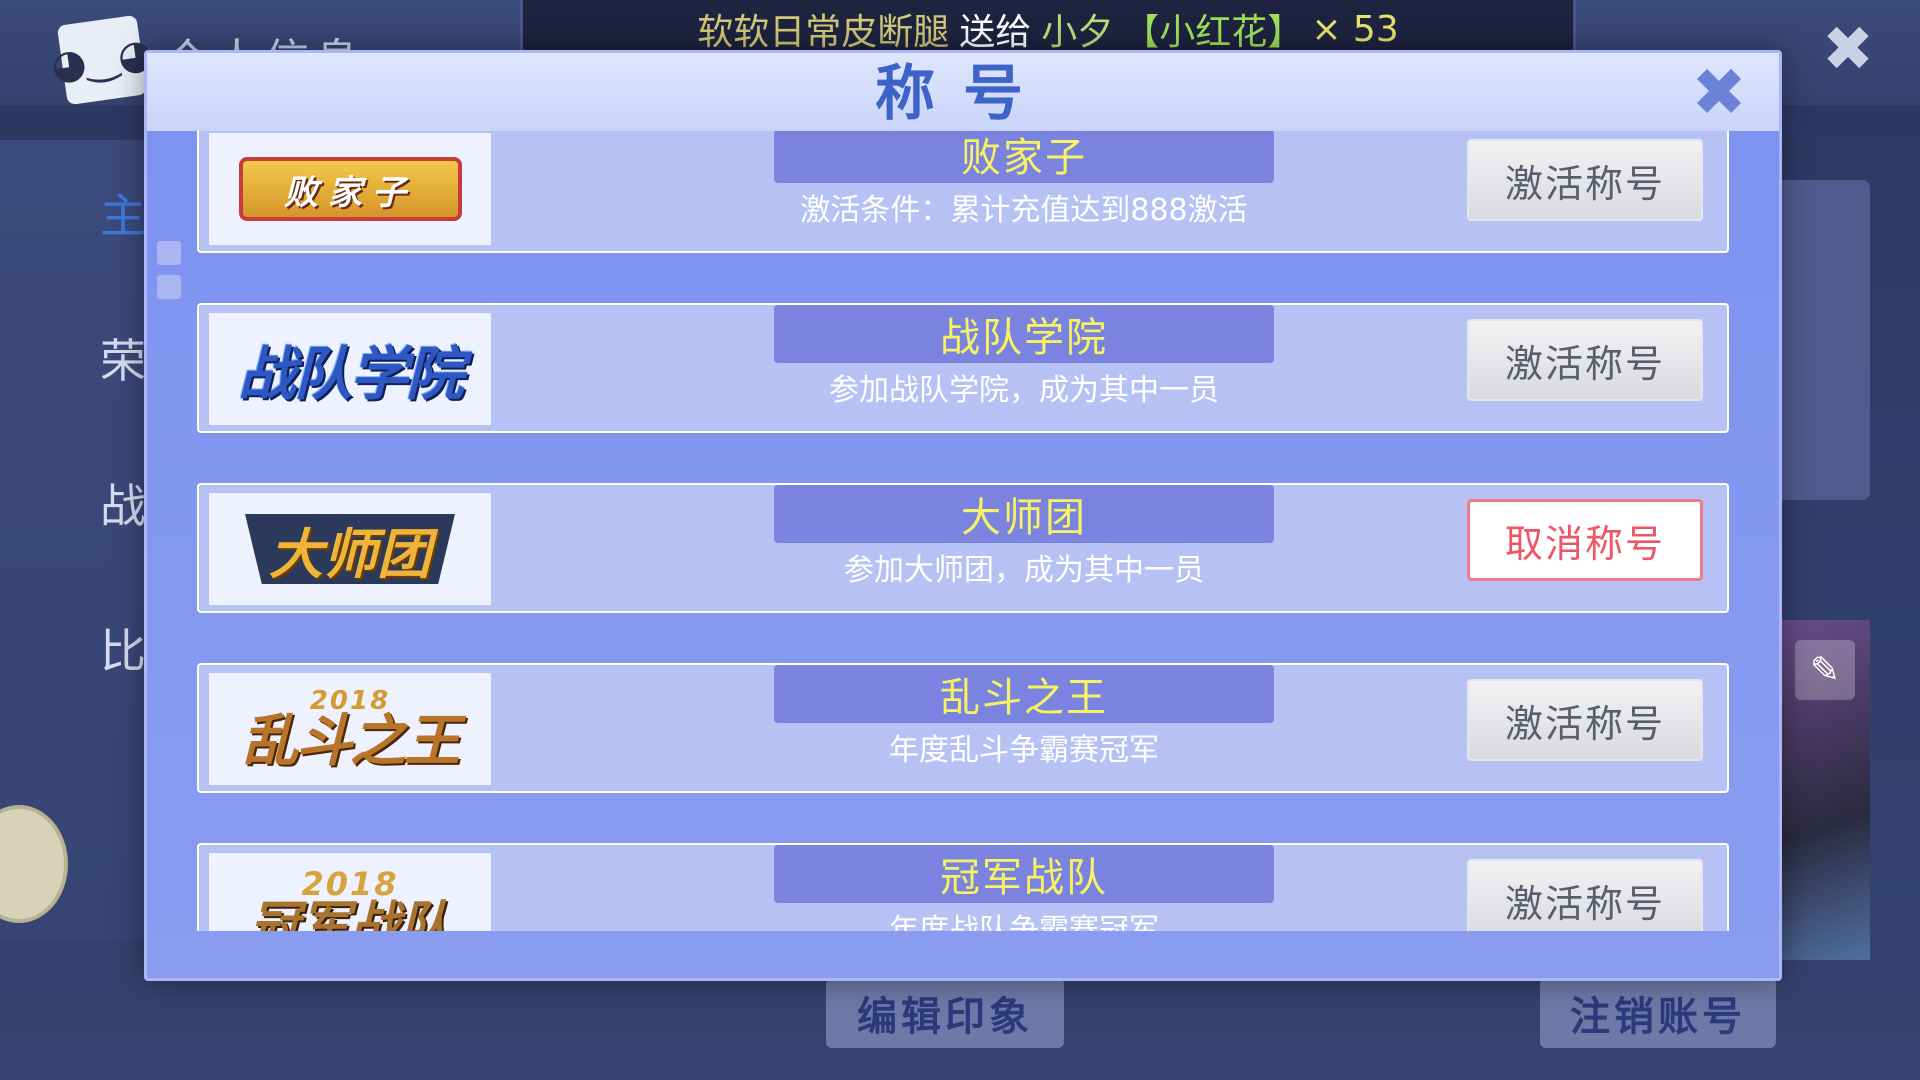 The height and width of the screenshot is (1080, 1920). What do you see at coordinates (945, 1013) in the screenshot?
I see `edit-impression-button: 编辑印象` at bounding box center [945, 1013].